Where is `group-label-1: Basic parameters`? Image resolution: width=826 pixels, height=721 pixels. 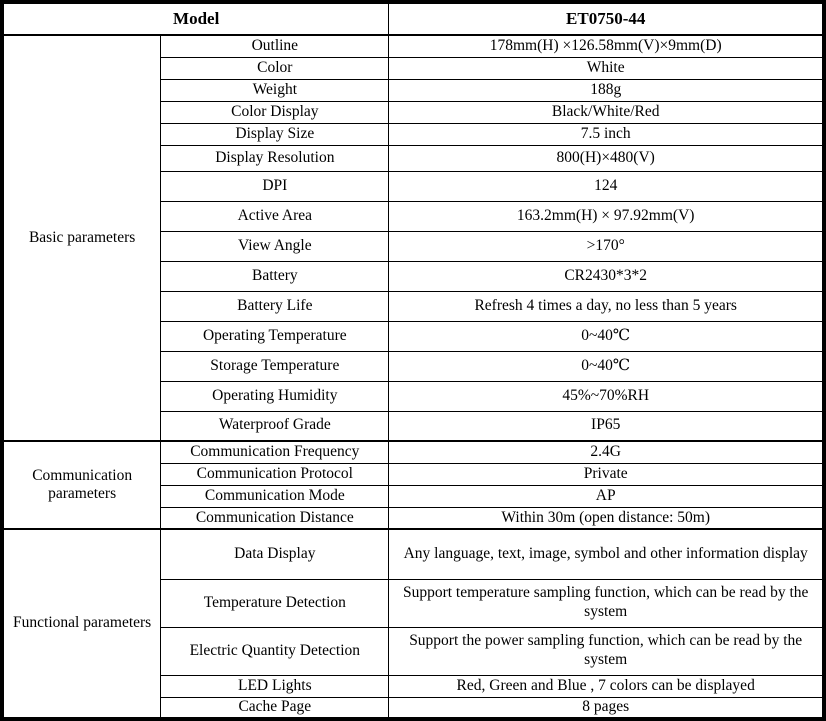 group-label-1: Basic parameters is located at coordinates (81, 238).